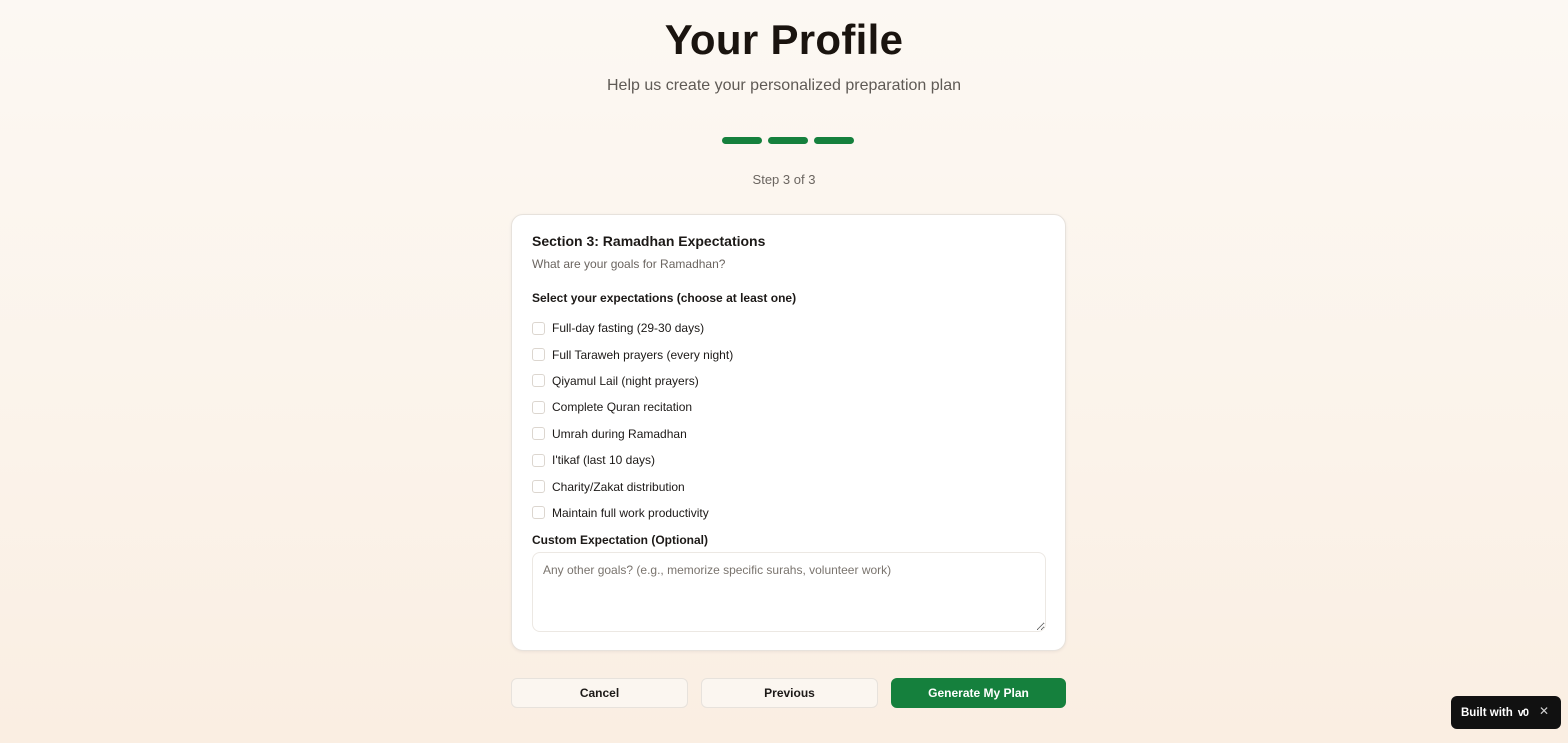  I want to click on section-title: Section 3: Ramadhan Expectations, so click(649, 241).